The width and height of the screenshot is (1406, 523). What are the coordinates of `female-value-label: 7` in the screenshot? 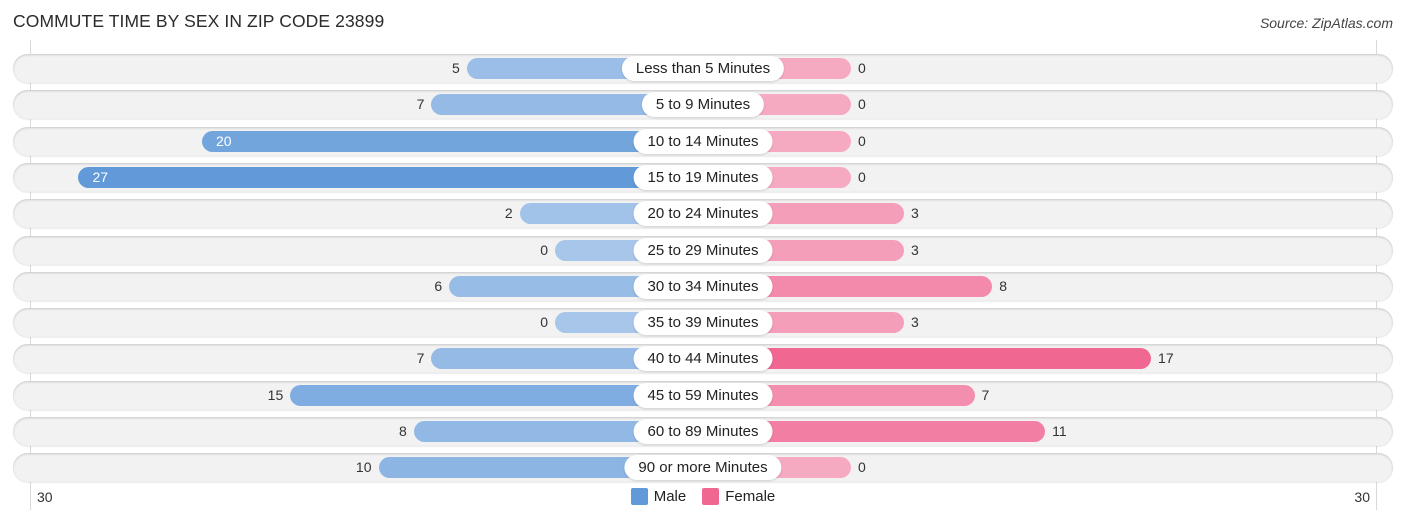 It's located at (985, 394).